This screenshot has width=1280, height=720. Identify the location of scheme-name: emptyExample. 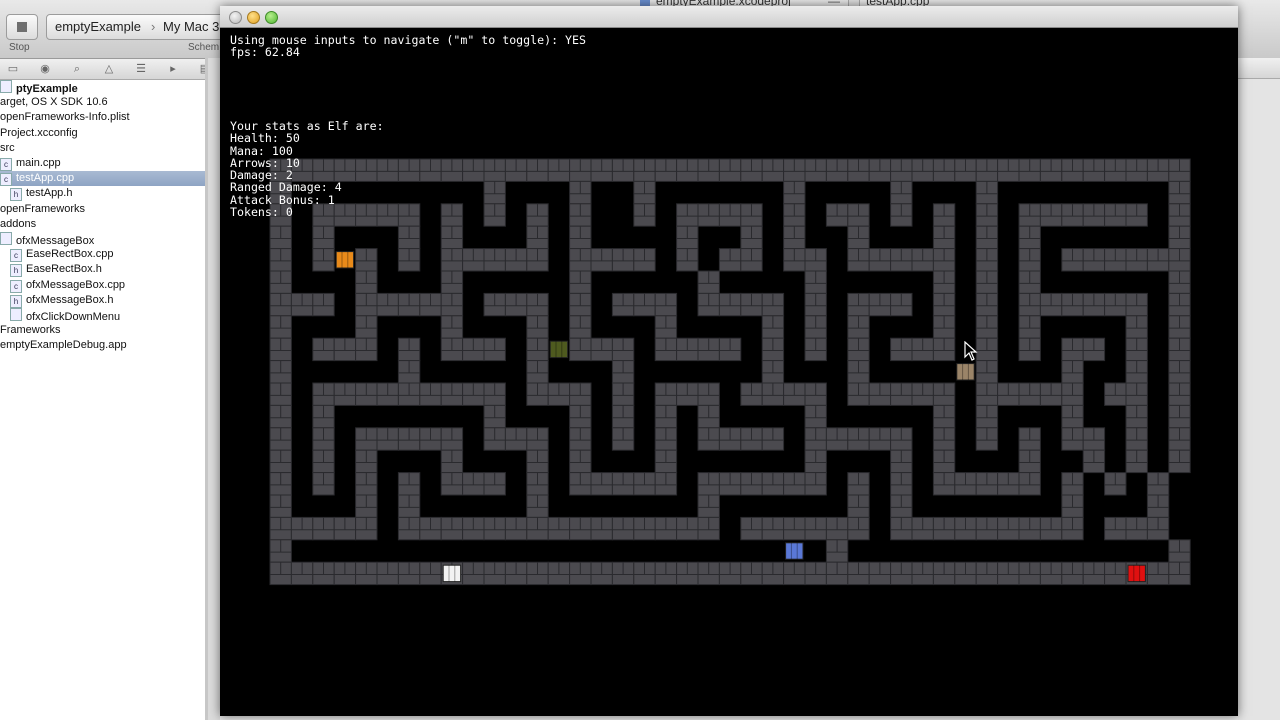
(98, 26).